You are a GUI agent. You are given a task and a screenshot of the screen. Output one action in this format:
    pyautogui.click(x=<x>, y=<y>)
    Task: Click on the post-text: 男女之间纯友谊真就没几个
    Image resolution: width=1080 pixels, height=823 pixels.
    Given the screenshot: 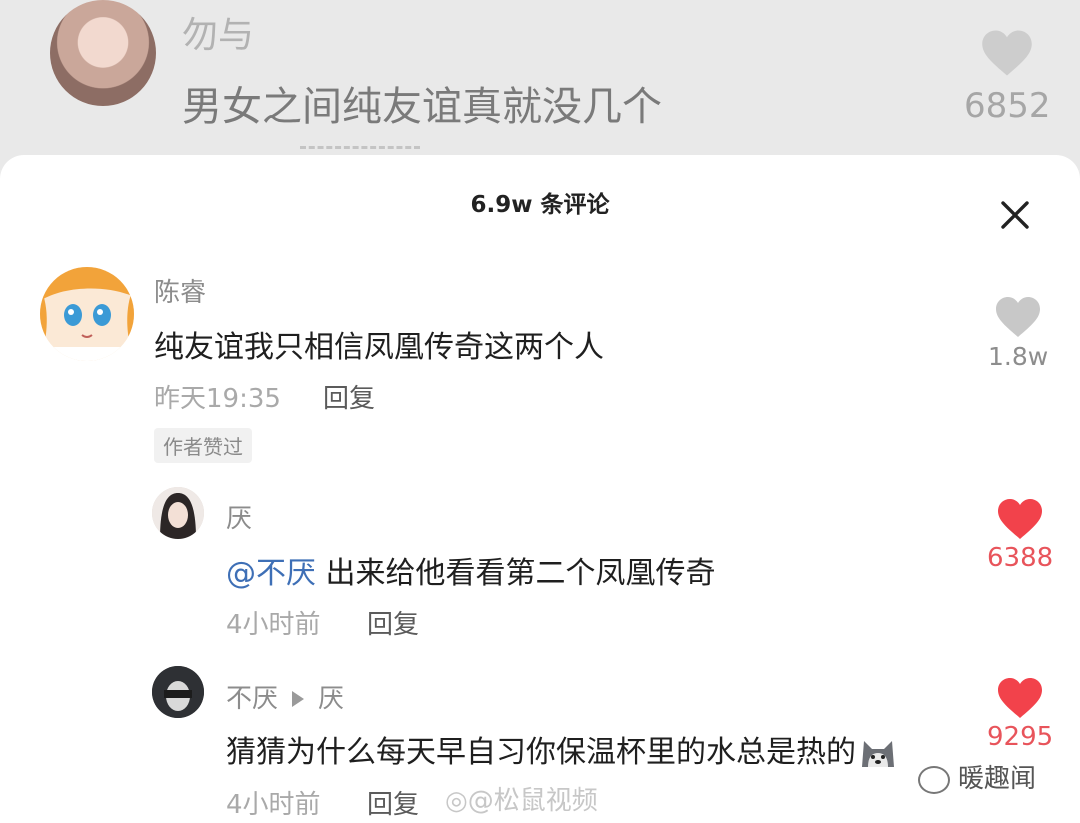 What is the action you would take?
    pyautogui.click(x=422, y=107)
    